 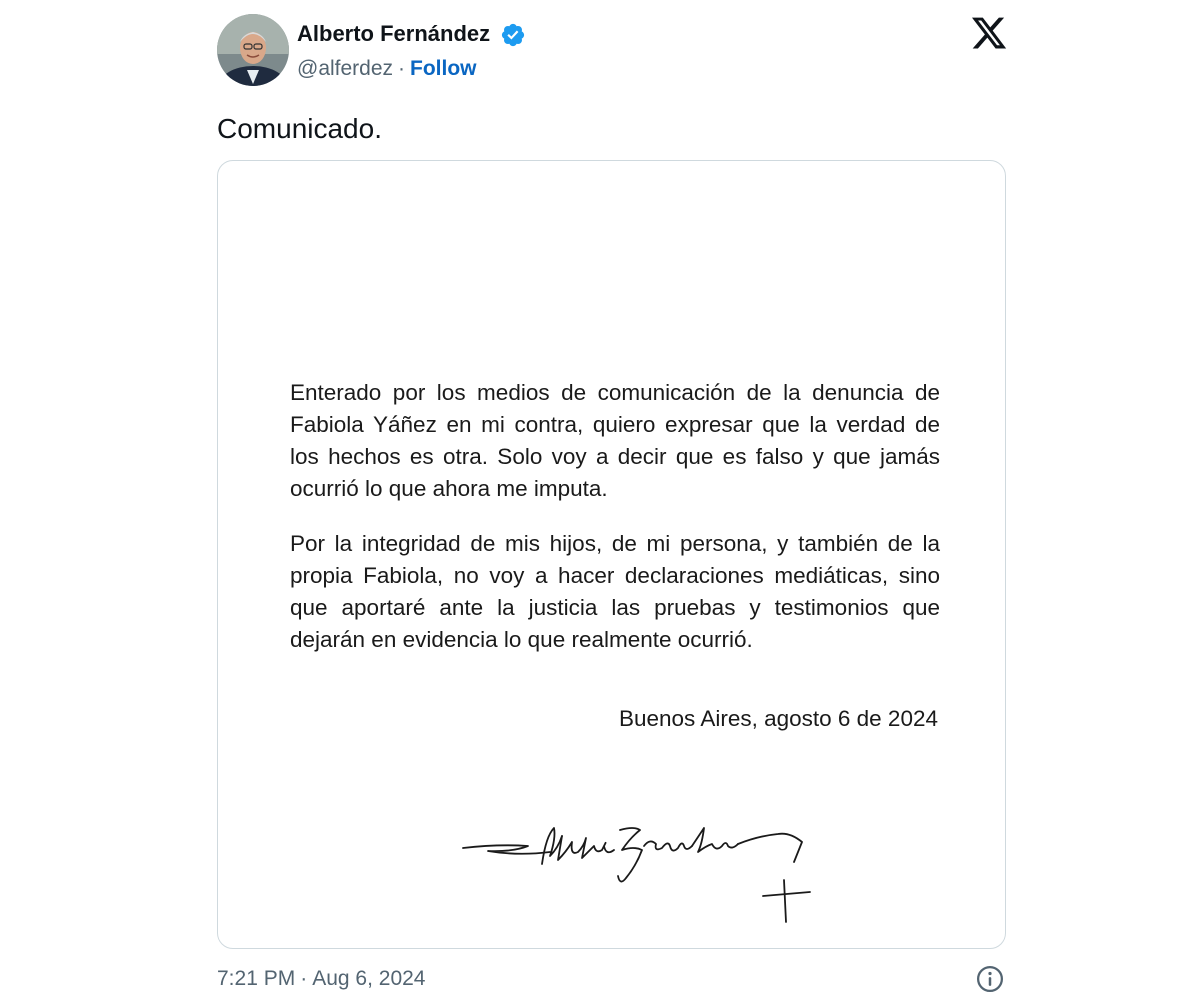 I want to click on tweet-time: 7:21 PM, so click(x=256, y=978).